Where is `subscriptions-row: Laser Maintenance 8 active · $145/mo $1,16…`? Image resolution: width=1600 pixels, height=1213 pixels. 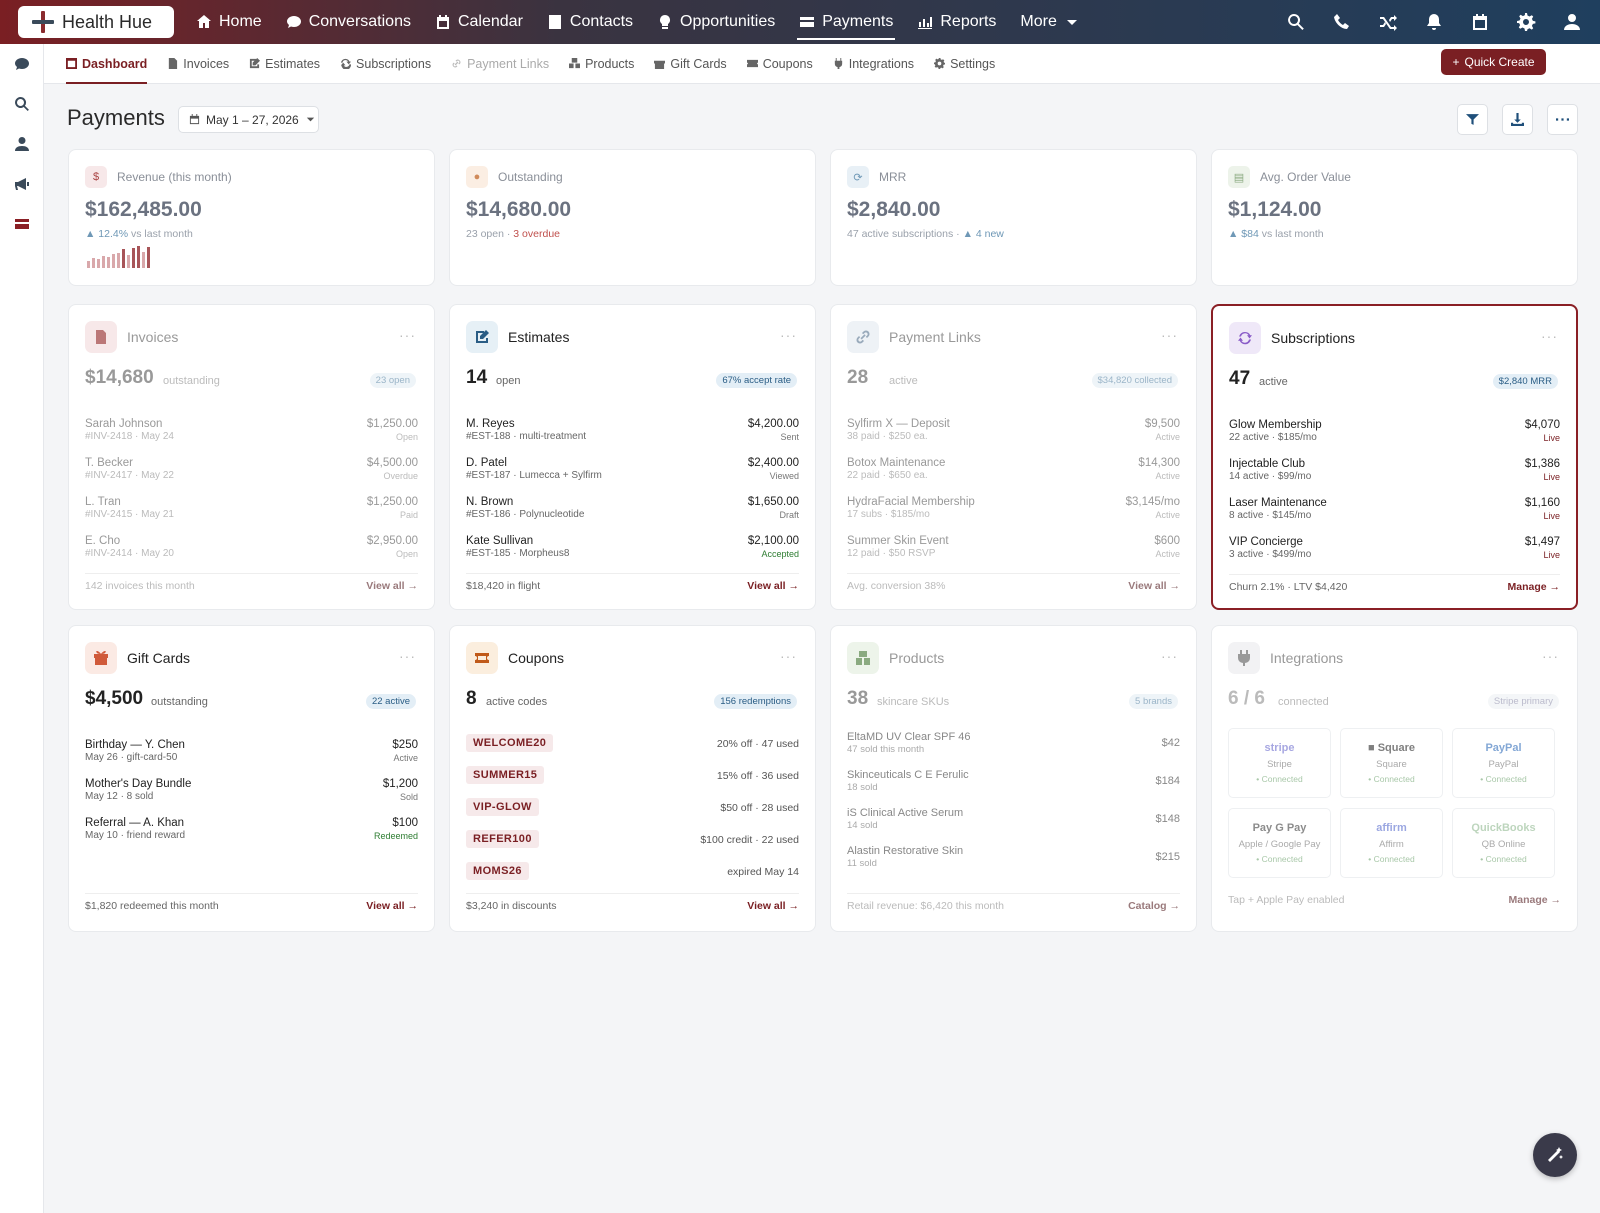
subscriptions-row: Laser Maintenance 8 active · $145/mo $1,16… is located at coordinates (1394, 514).